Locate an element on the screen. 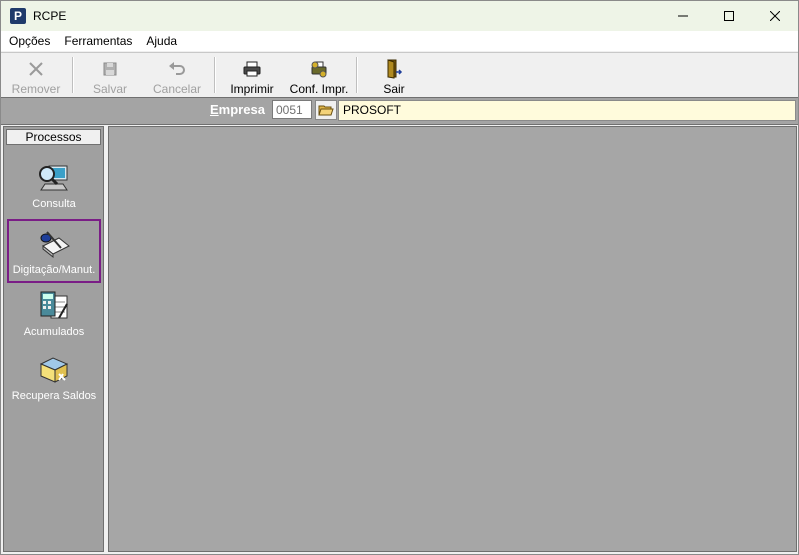  maximize-button is located at coordinates (729, 16).